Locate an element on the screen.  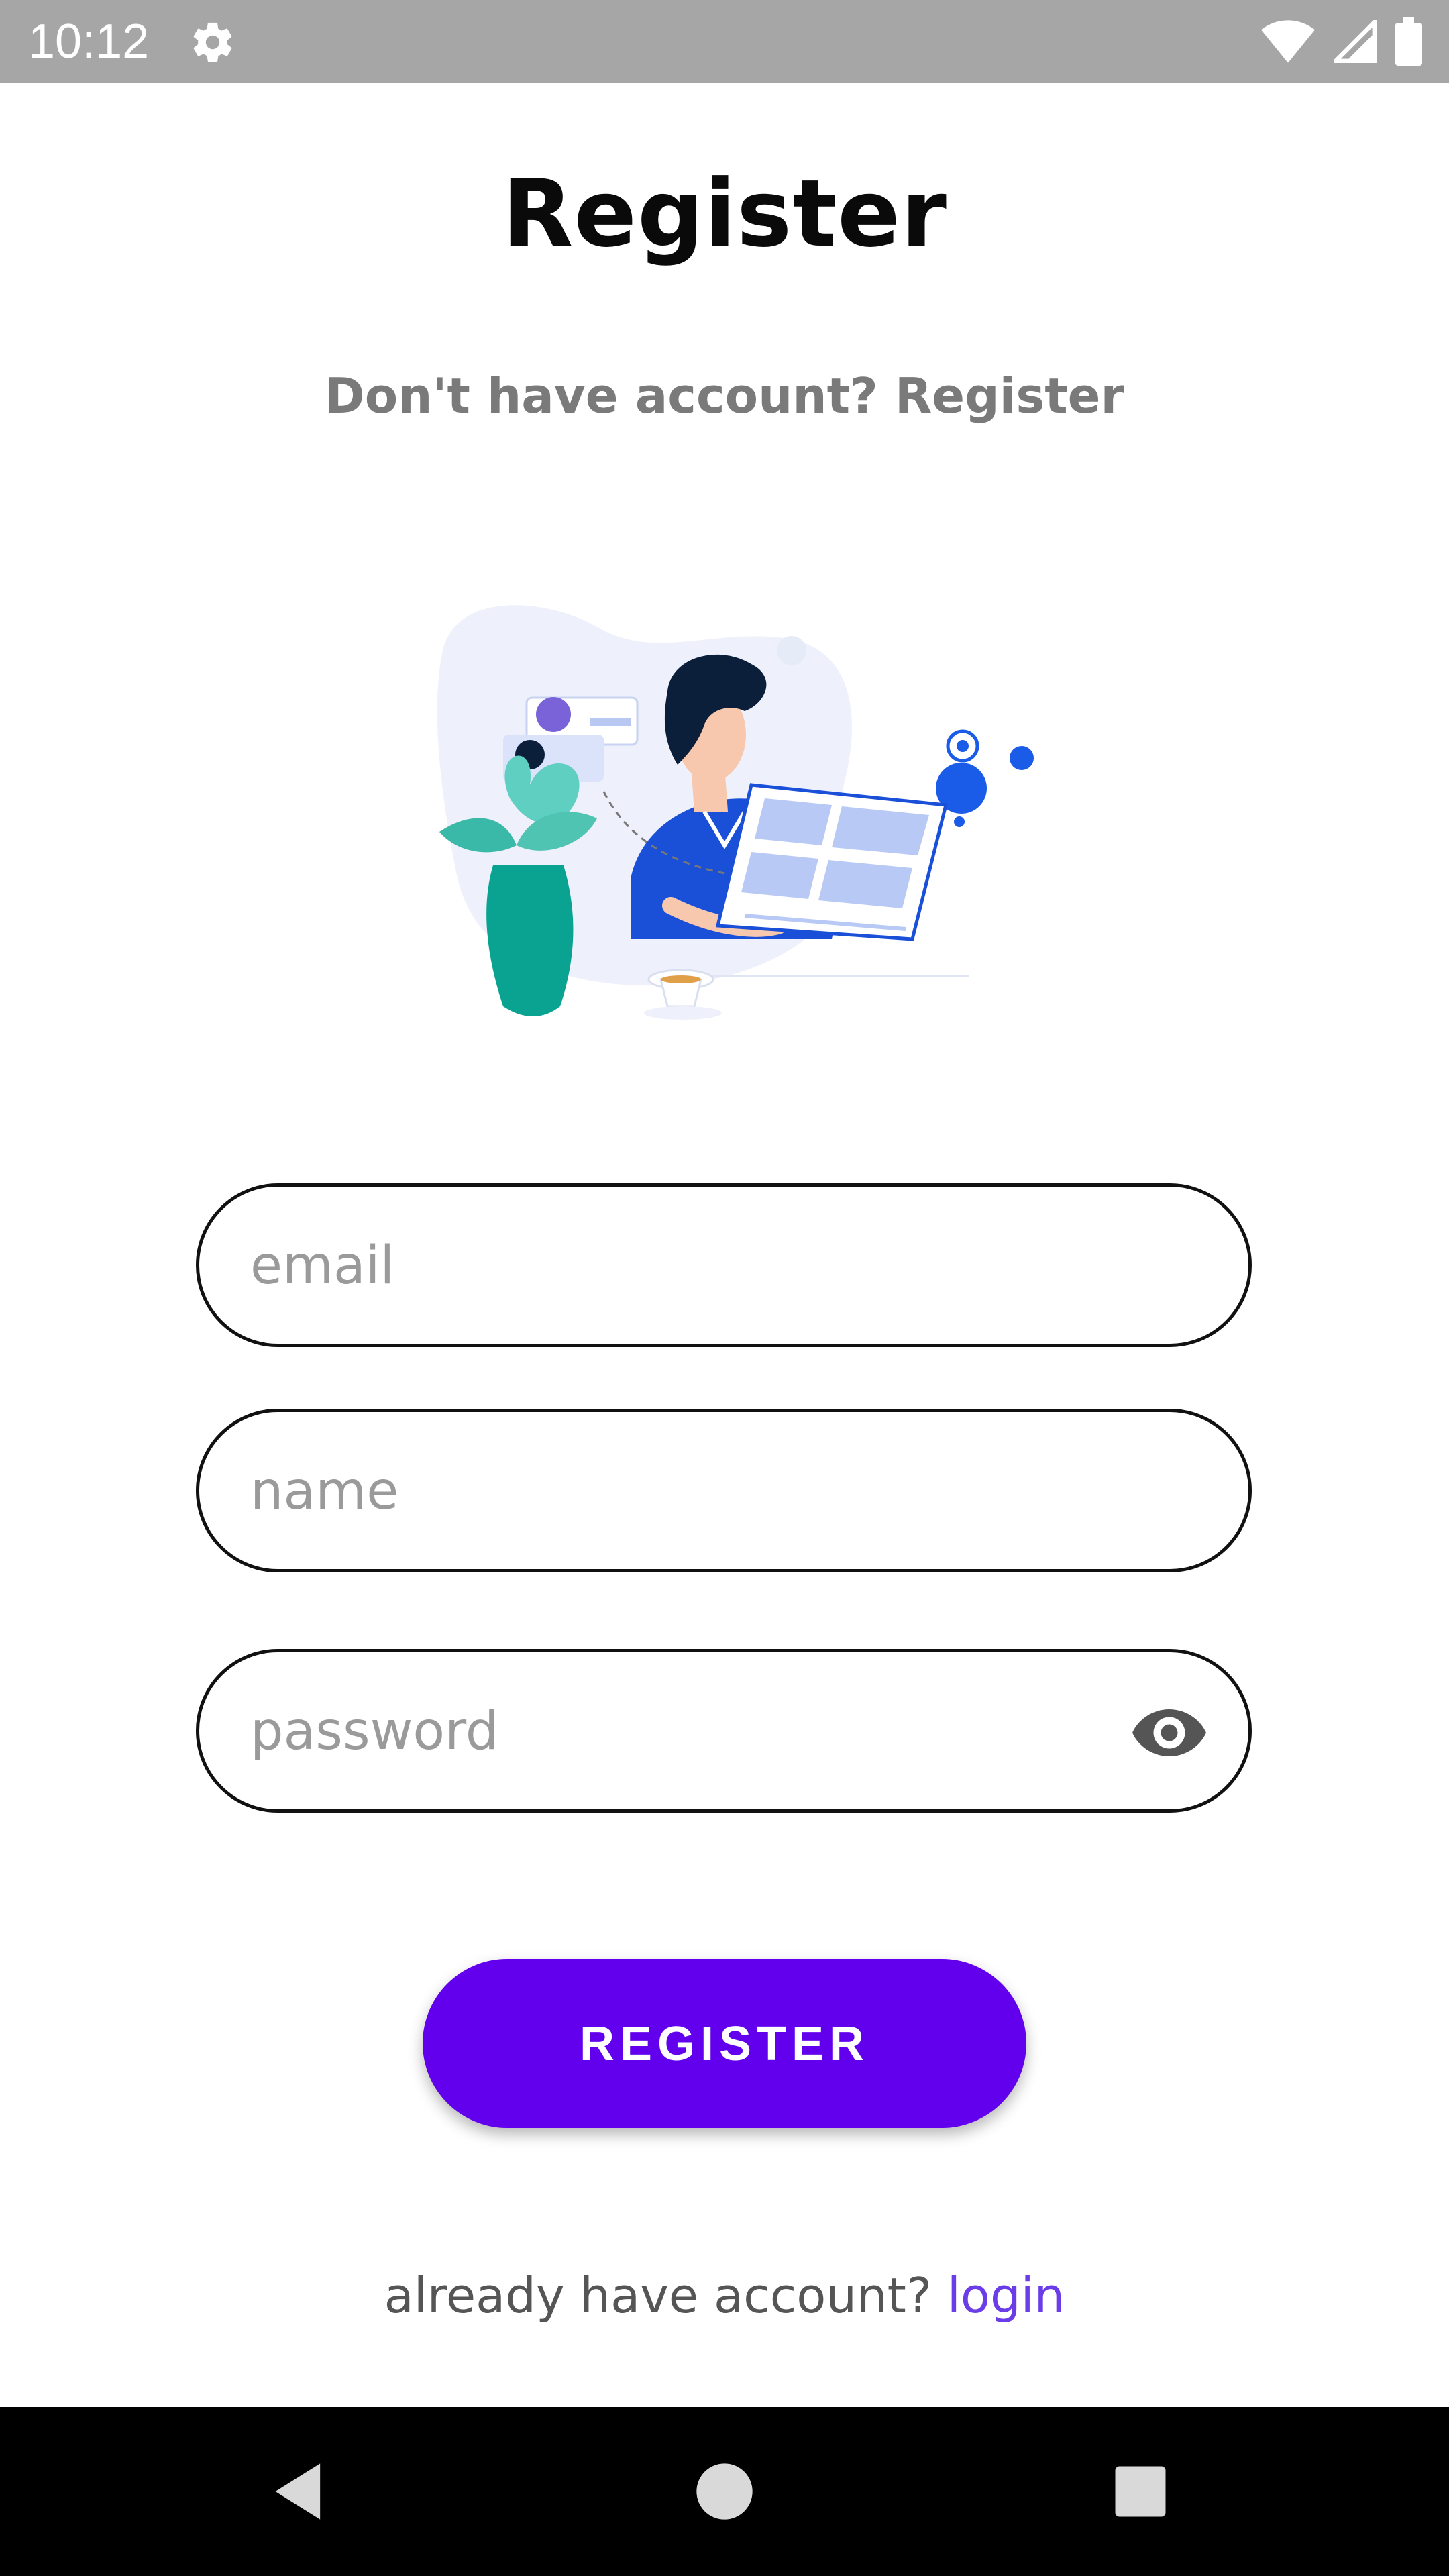
password-field is located at coordinates (724, 1731).